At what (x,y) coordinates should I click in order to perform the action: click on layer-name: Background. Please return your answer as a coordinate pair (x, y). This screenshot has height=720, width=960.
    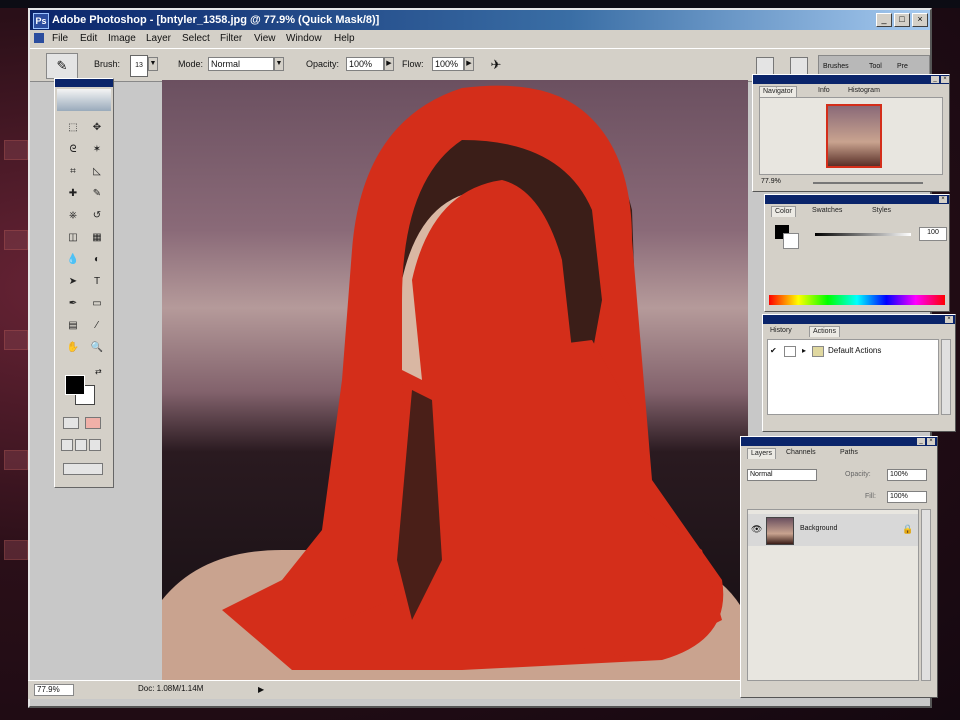
    Looking at the image, I should click on (818, 528).